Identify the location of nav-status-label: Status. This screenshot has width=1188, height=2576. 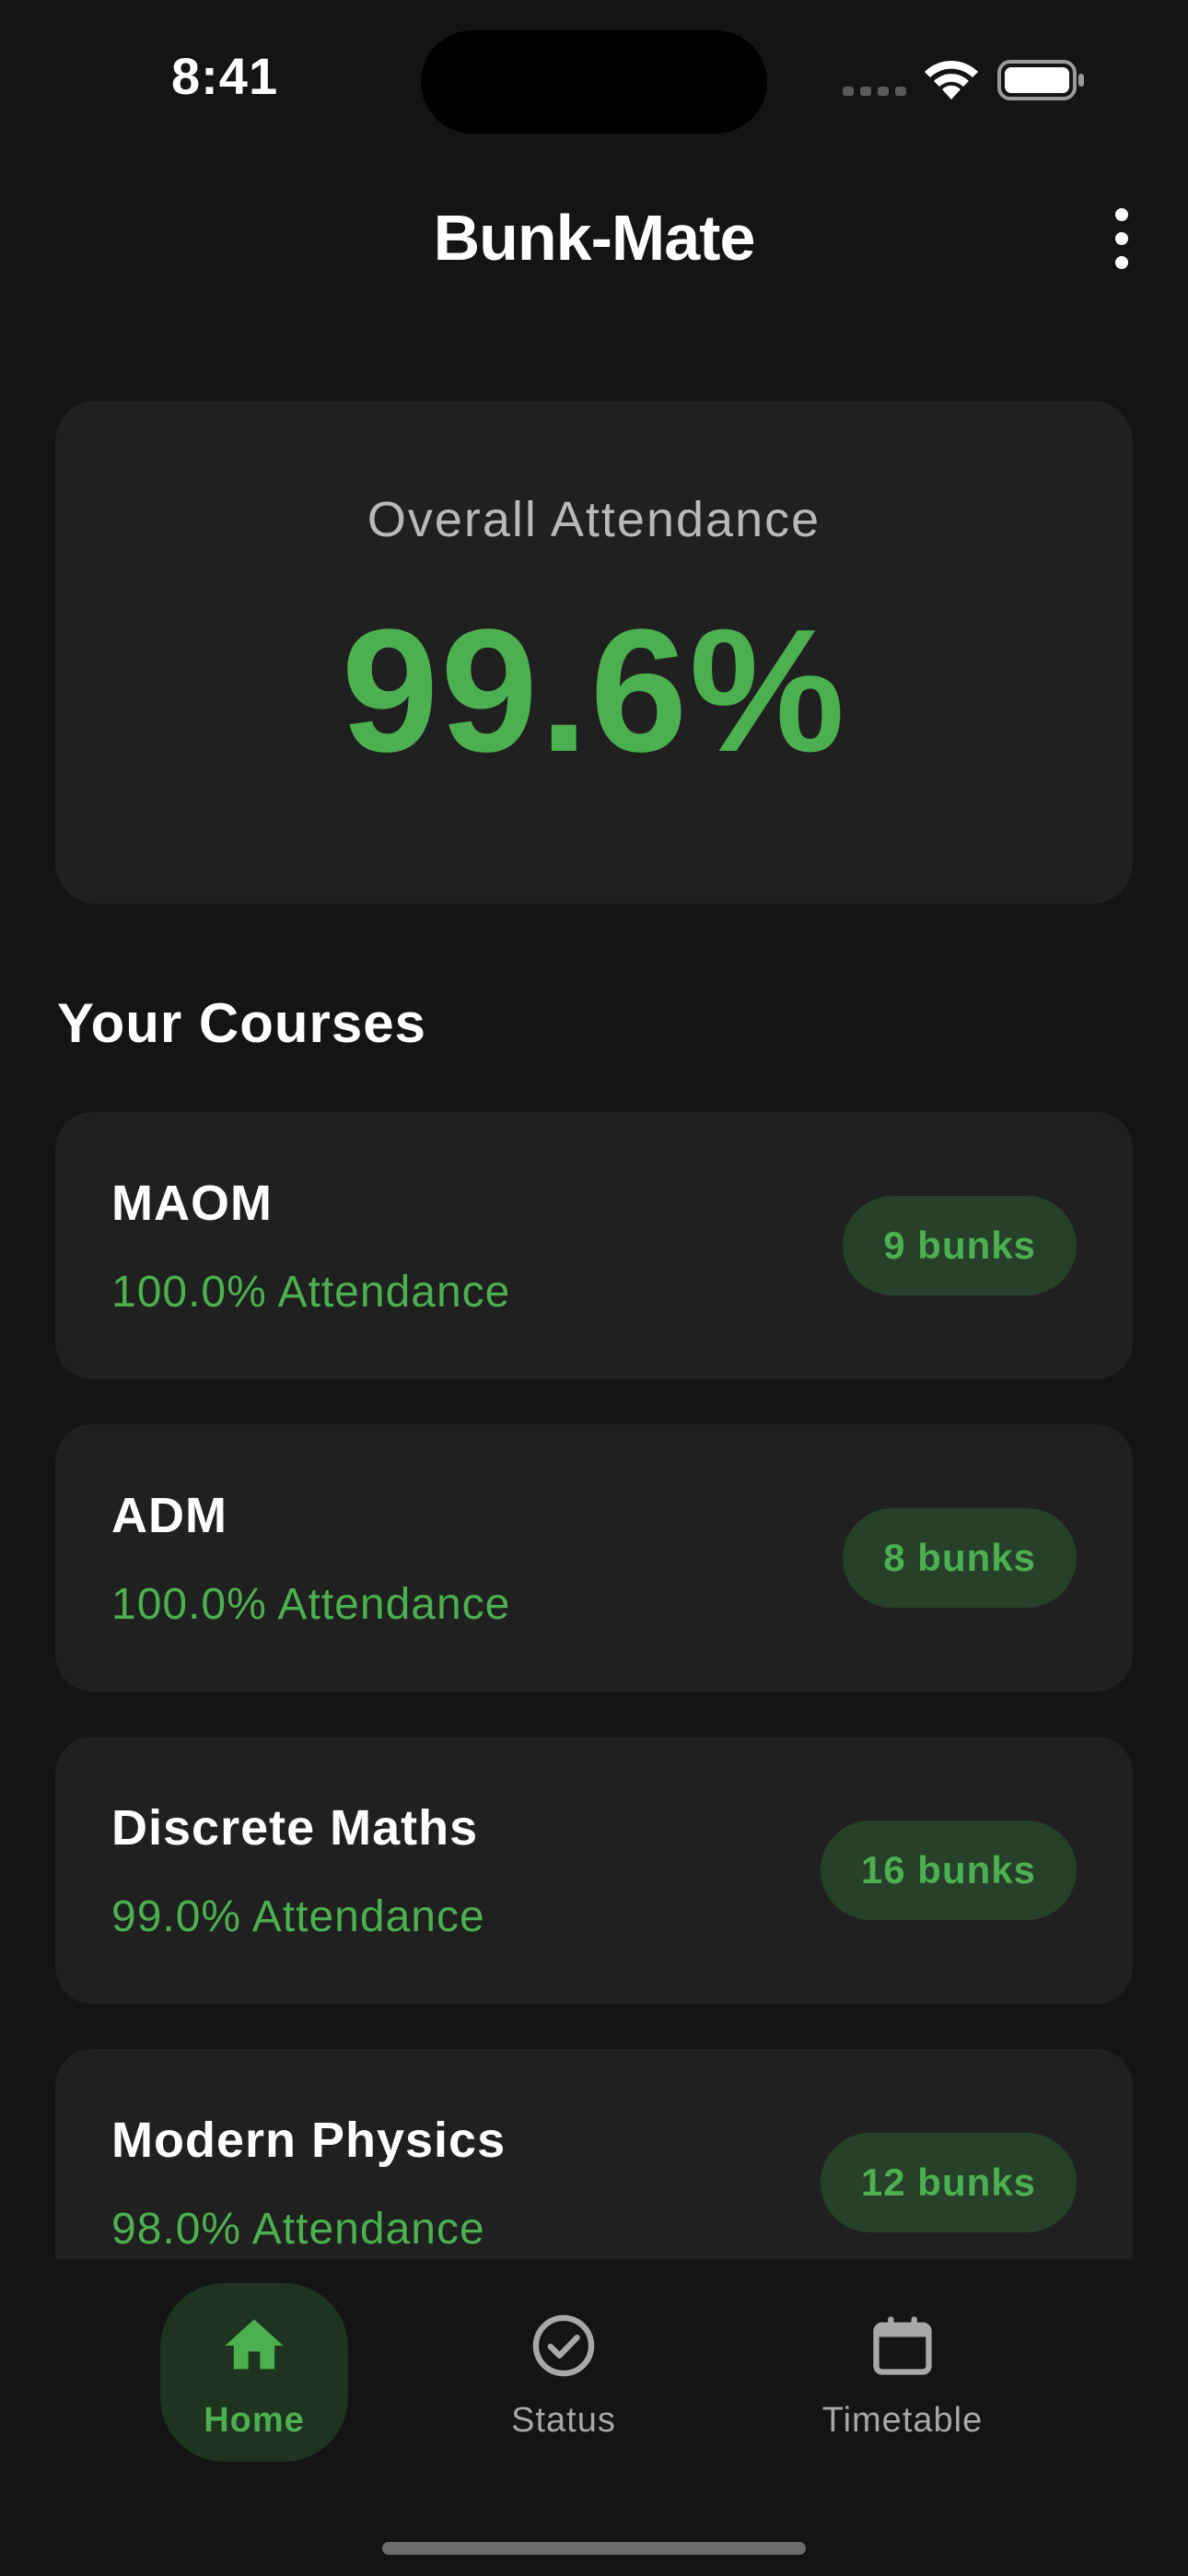
(563, 2420).